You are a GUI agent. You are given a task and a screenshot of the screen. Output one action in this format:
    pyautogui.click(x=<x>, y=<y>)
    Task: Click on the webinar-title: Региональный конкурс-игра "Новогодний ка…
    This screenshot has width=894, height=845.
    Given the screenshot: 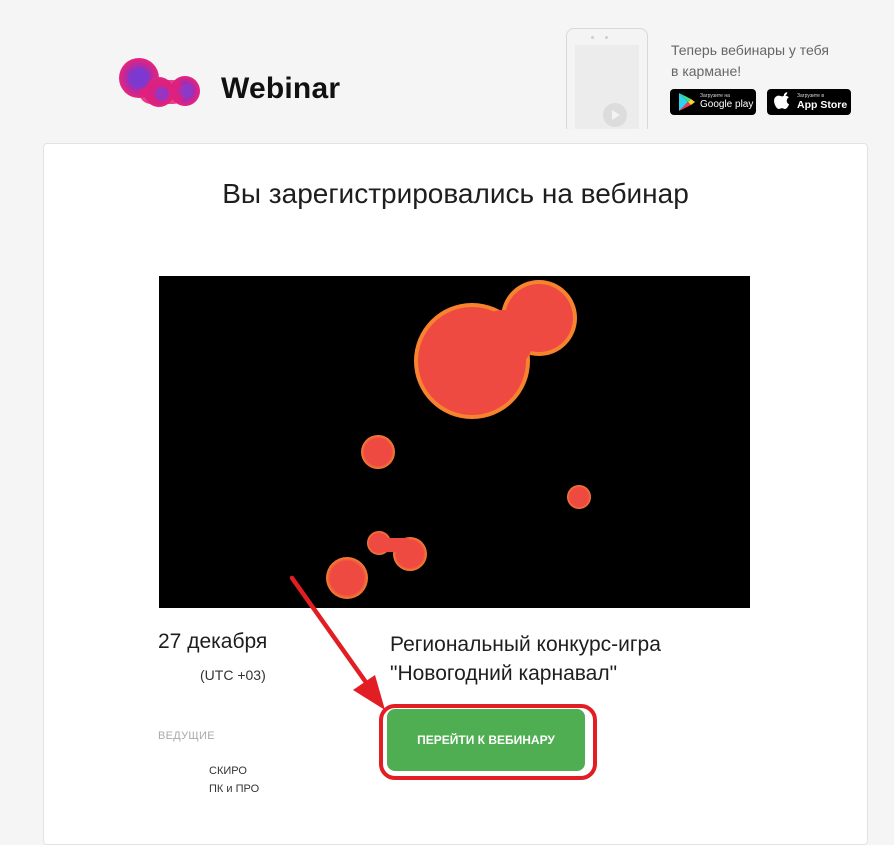 What is the action you would take?
    pyautogui.click(x=580, y=659)
    